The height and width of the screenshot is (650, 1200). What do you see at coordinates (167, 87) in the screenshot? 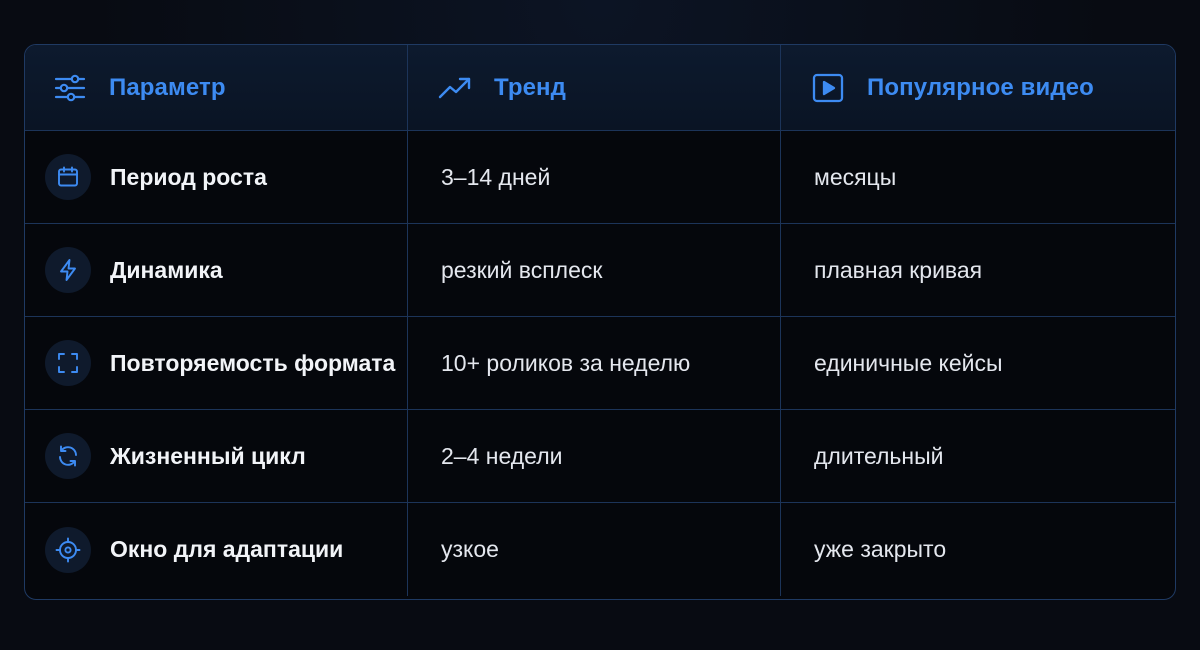
I see `header-label-param: Параметр` at bounding box center [167, 87].